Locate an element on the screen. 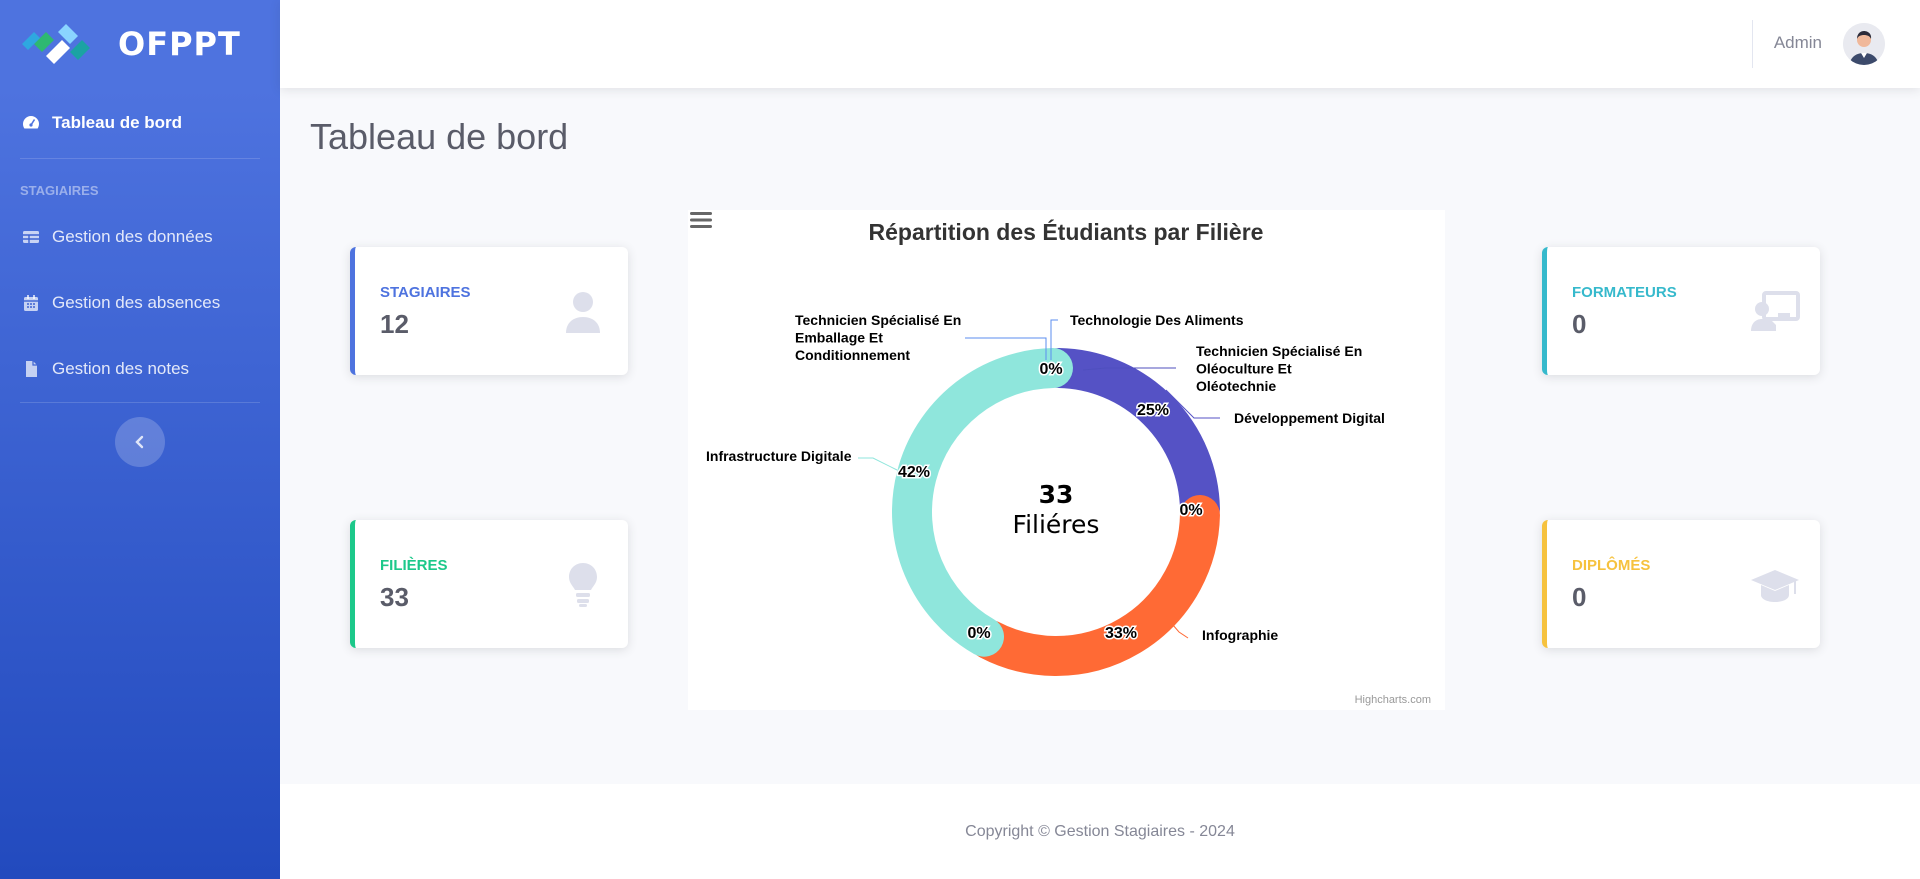 This screenshot has width=1920, height=879. chalkboard-teacher-icon is located at coordinates (1775, 312).